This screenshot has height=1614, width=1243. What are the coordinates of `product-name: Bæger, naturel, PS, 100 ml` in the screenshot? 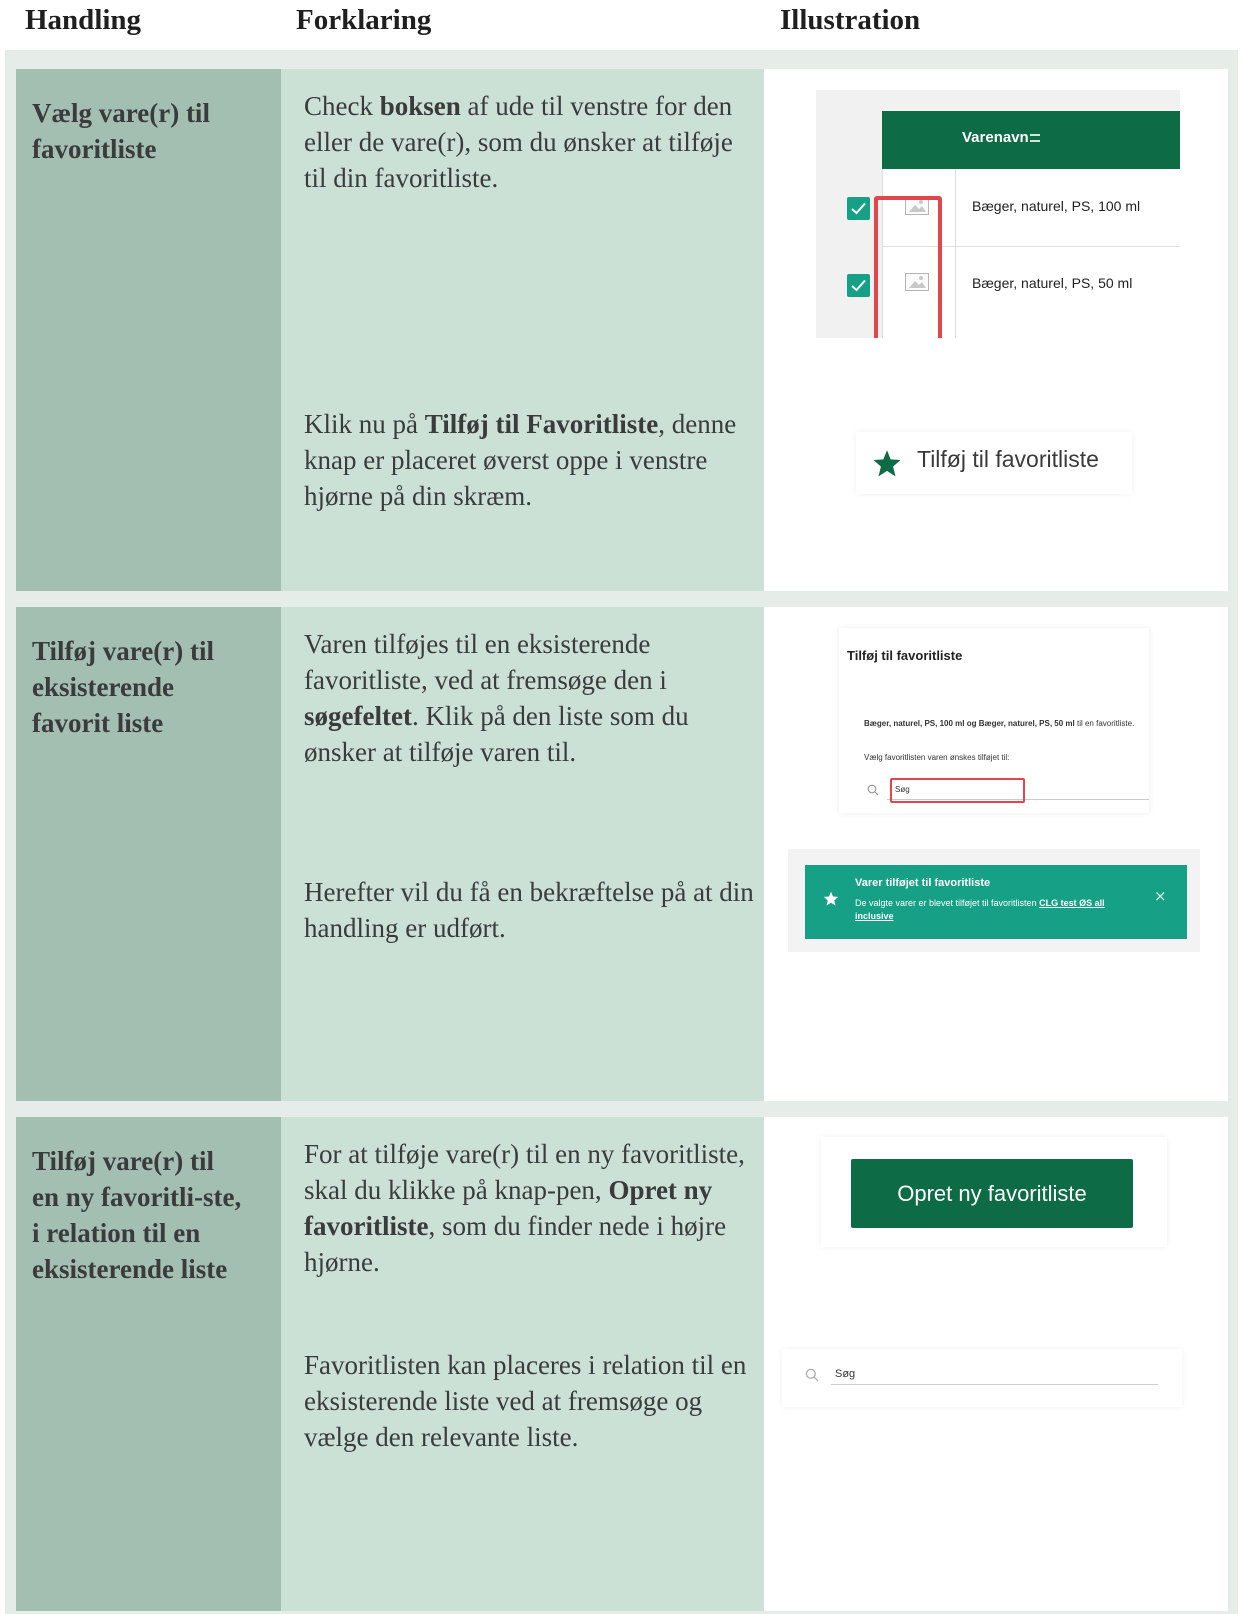 It's located at (1056, 206).